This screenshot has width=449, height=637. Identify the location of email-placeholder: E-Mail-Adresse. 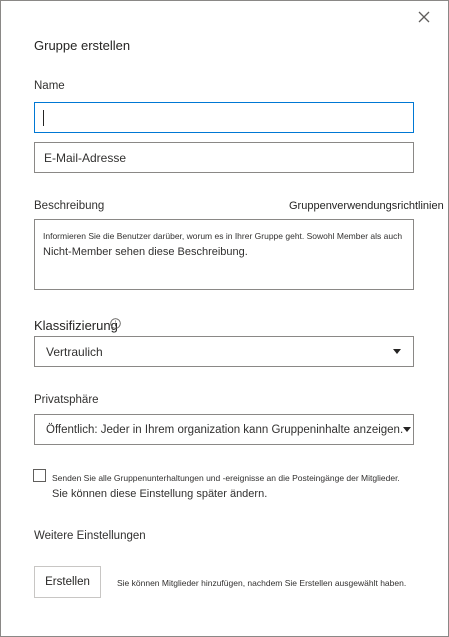
(85, 157).